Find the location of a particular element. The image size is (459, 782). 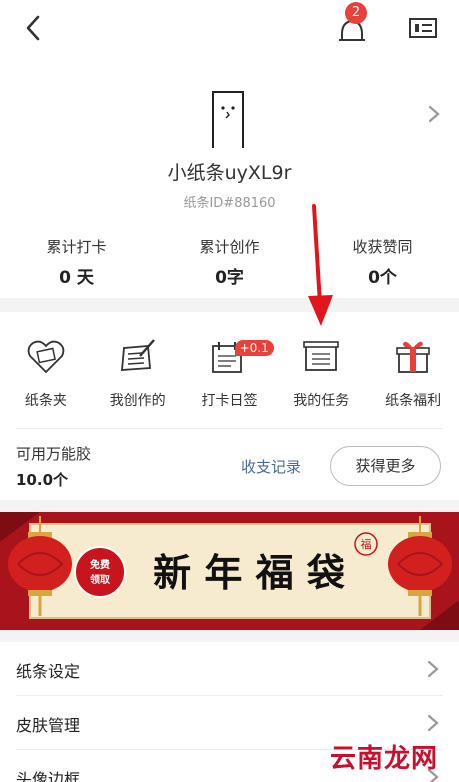

wallet-value: 10.0个 is located at coordinates (42, 480).